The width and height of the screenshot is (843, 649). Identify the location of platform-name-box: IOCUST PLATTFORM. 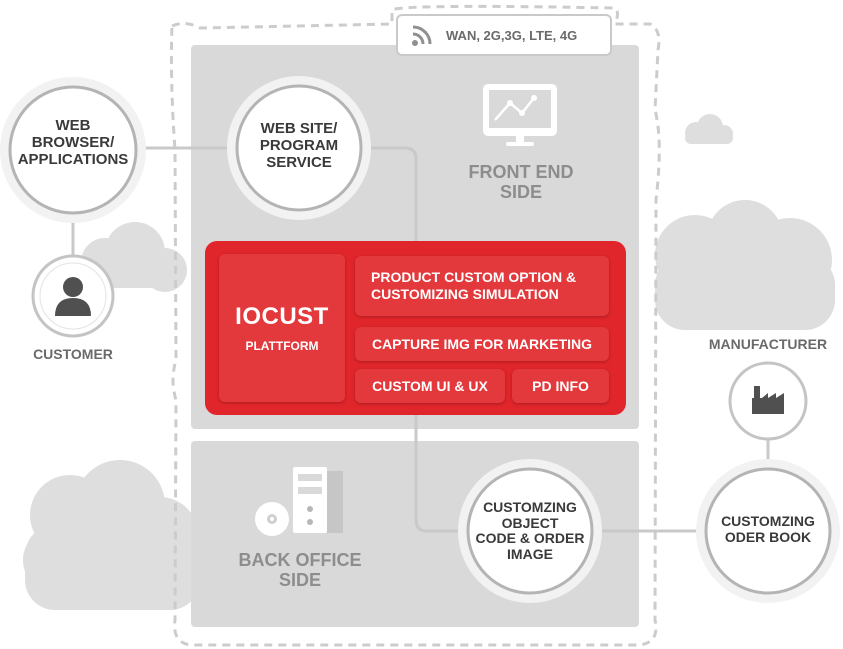
(282, 328).